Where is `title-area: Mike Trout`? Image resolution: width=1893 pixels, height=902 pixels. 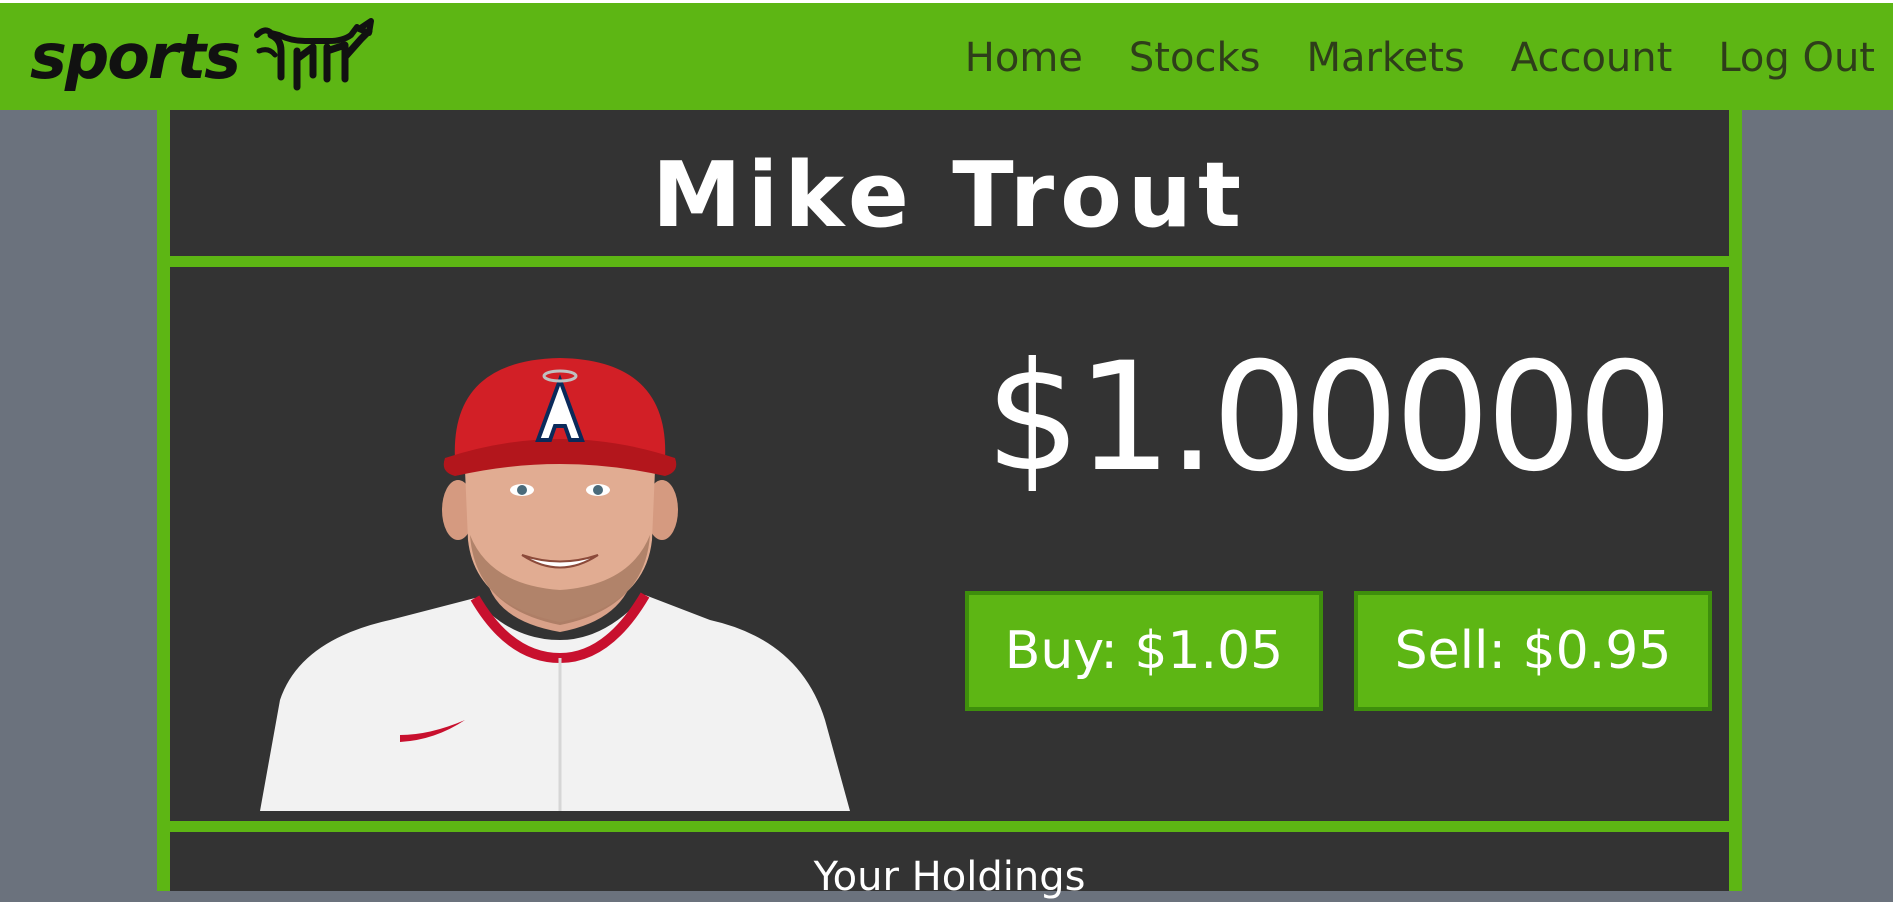 title-area: Mike Trout is located at coordinates (949, 183).